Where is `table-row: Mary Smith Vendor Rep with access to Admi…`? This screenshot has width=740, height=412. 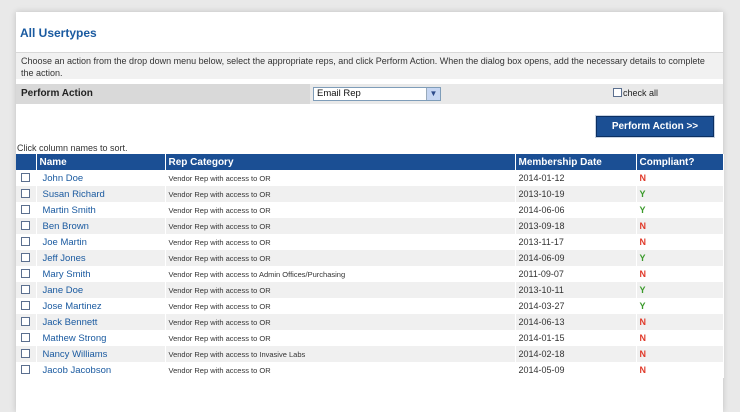 table-row: Mary Smith Vendor Rep with access to Admi… is located at coordinates (370, 274).